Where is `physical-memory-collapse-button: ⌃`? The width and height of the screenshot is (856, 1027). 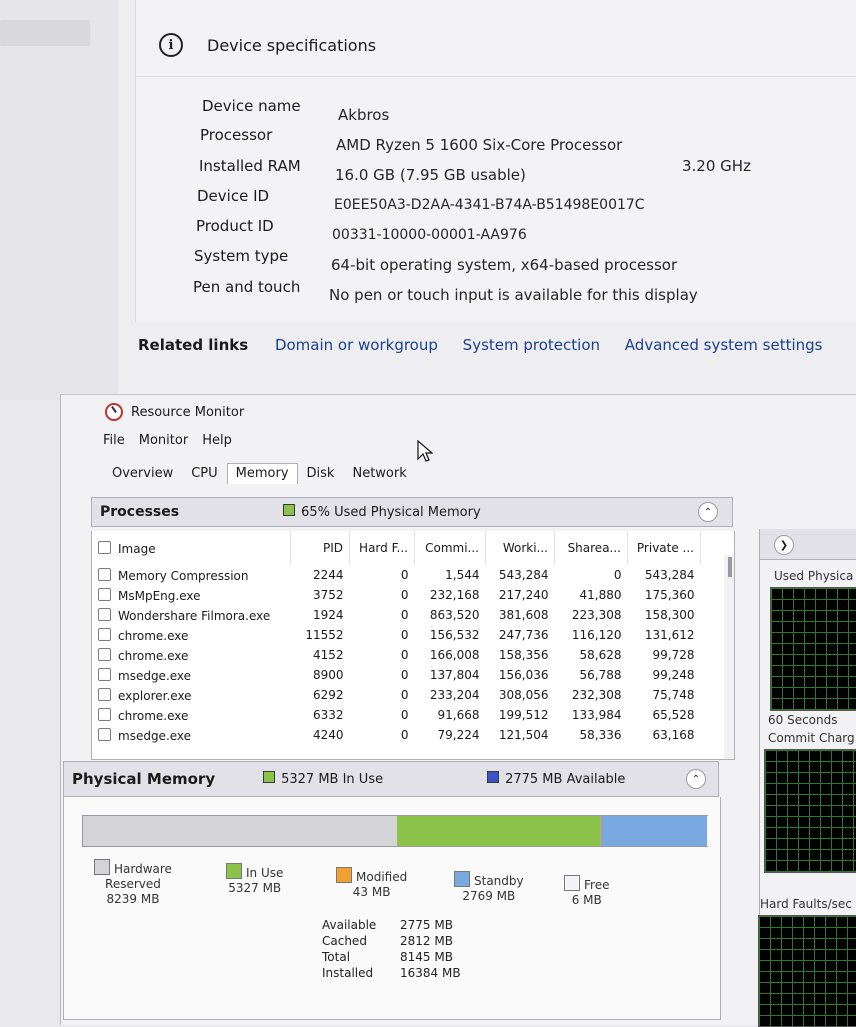
physical-memory-collapse-button: ⌃ is located at coordinates (696, 779).